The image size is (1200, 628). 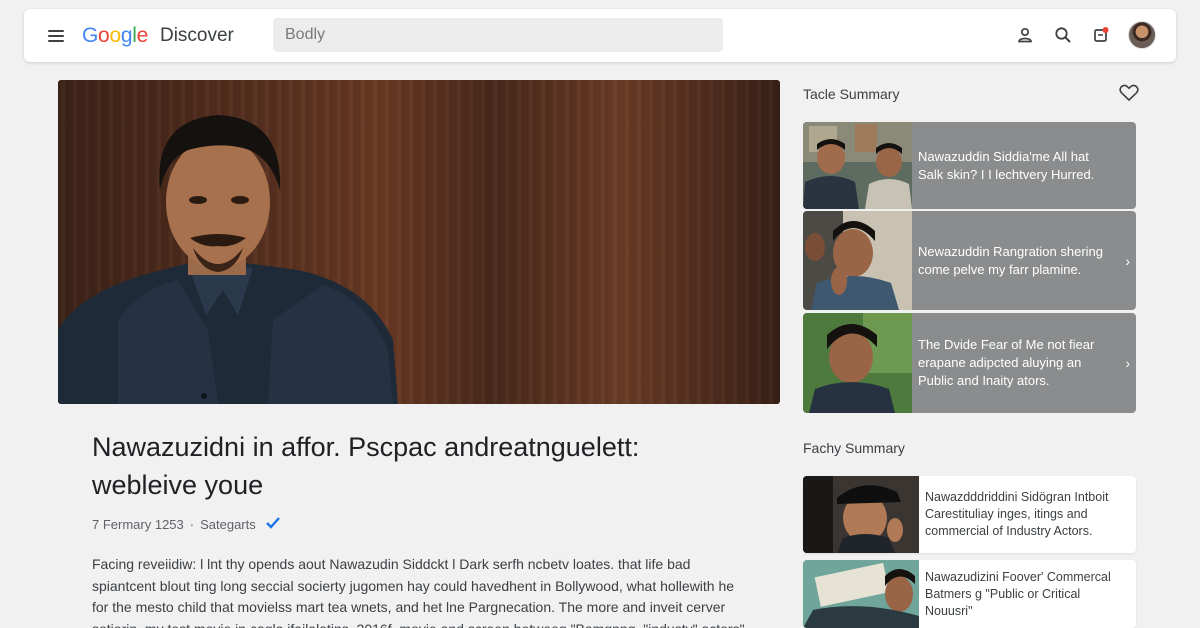 What do you see at coordinates (1129, 93) in the screenshot?
I see `heart-icon` at bounding box center [1129, 93].